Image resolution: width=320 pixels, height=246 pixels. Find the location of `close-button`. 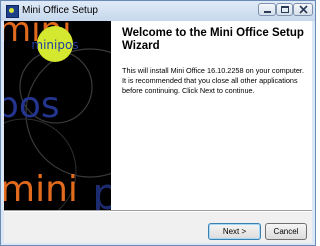

close-button is located at coordinates (303, 9).